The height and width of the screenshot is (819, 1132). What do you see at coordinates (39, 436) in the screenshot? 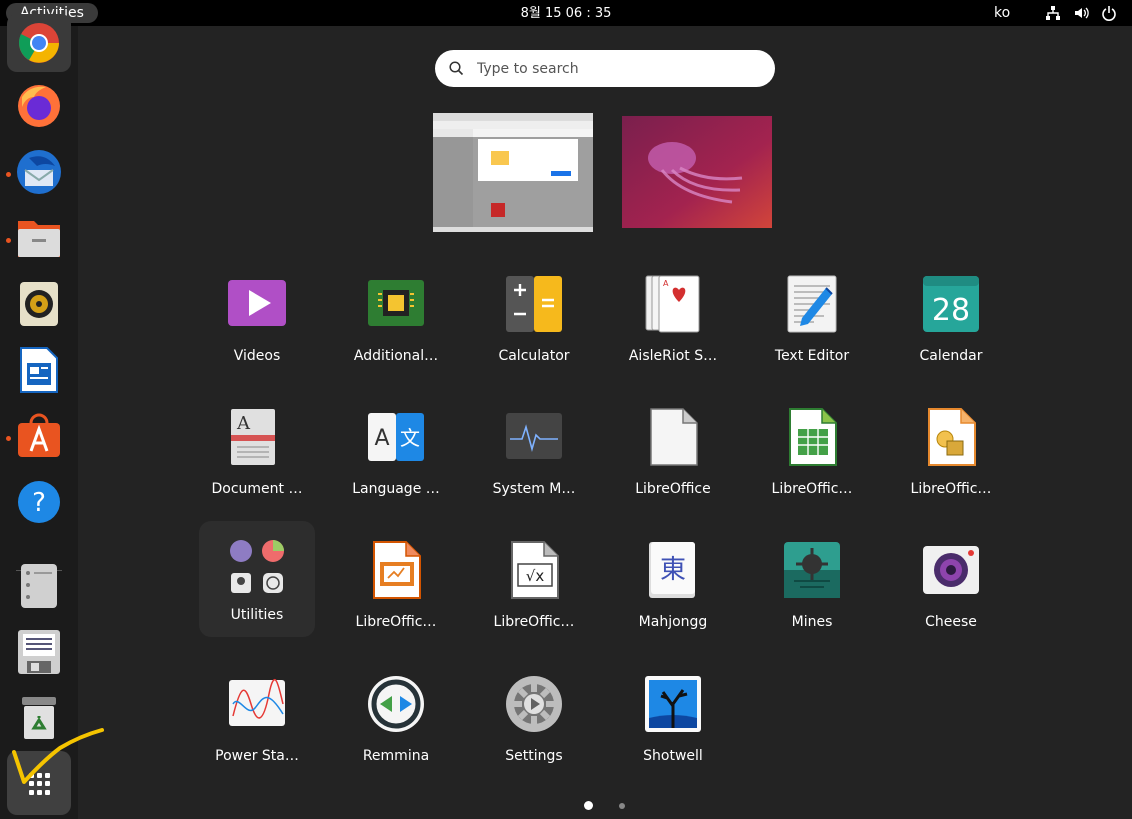
I see `dock-ubuntu-software` at bounding box center [39, 436].